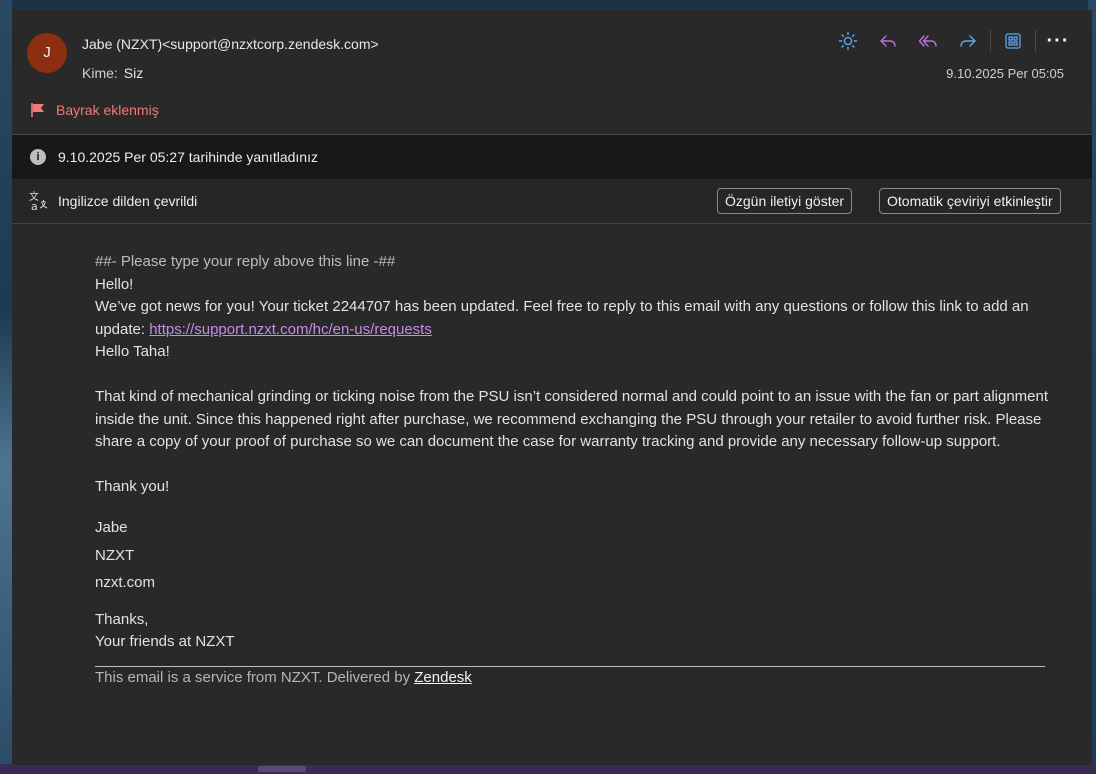 The height and width of the screenshot is (774, 1096). I want to click on hello-line: Hello!, so click(114, 284).